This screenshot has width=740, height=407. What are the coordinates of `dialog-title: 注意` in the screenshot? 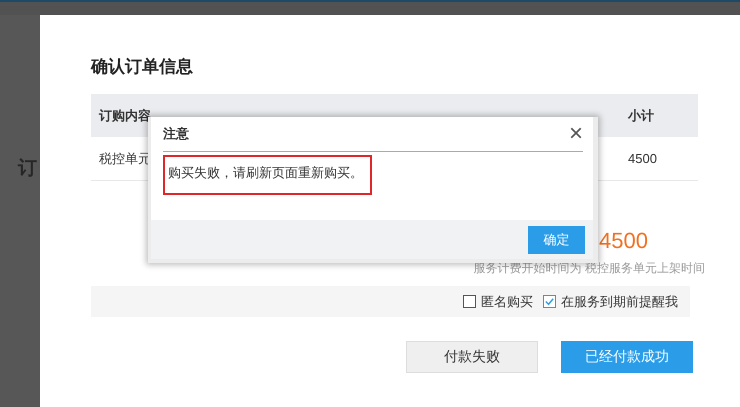 It's located at (176, 134).